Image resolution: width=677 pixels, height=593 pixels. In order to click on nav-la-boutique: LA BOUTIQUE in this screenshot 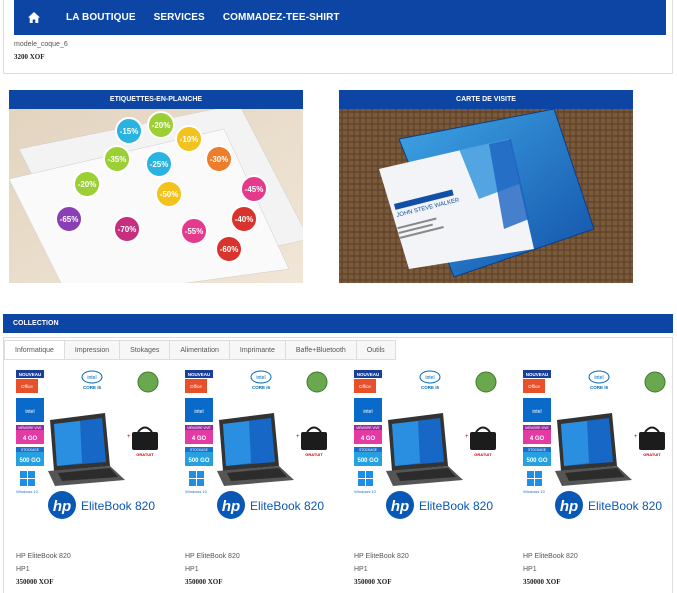, I will do `click(101, 17)`.